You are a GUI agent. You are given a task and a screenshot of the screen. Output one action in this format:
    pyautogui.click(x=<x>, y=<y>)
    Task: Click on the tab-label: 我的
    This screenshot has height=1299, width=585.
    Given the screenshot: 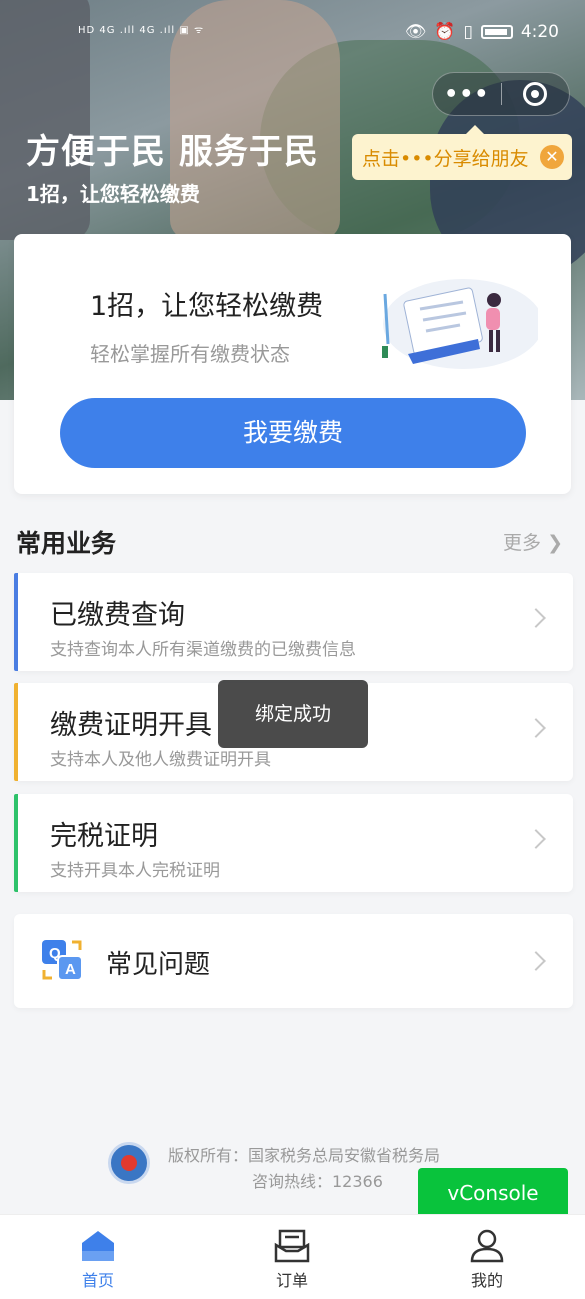 What is the action you would take?
    pyautogui.click(x=486, y=1280)
    